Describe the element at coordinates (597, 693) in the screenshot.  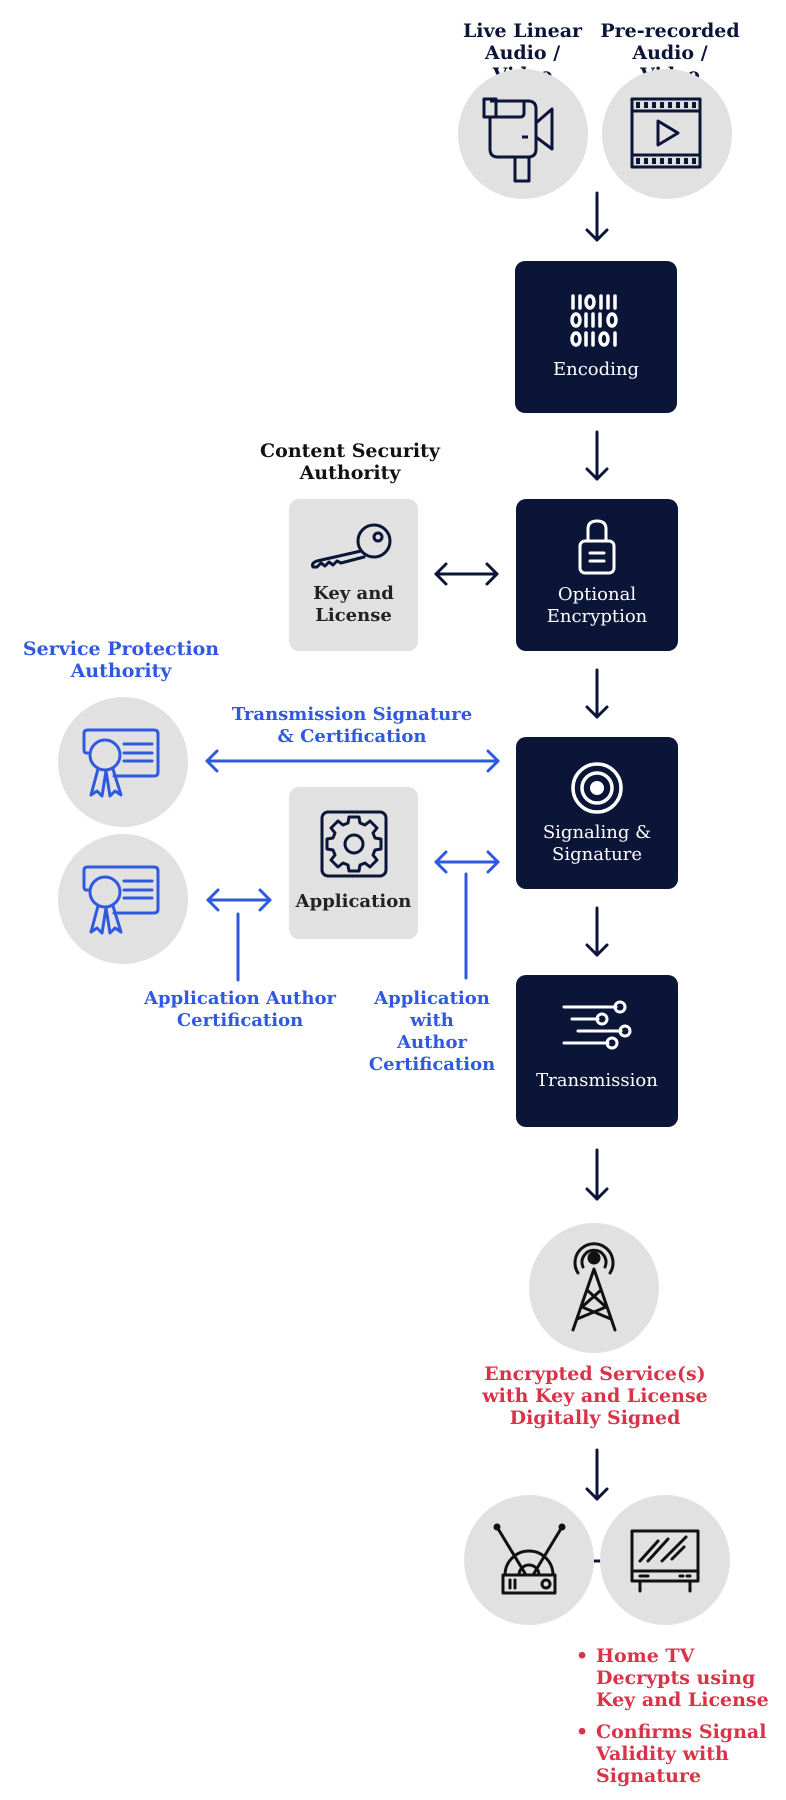
I see `arrow-down-encryption-to-signaling` at that location.